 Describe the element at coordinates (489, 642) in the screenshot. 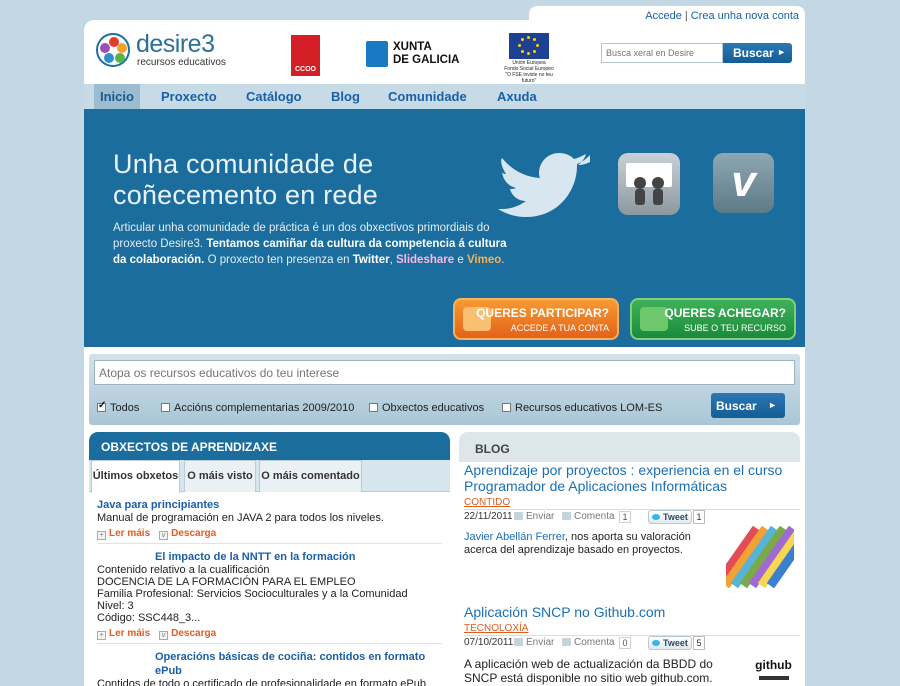

I see `post-date: 07/10/2011` at that location.